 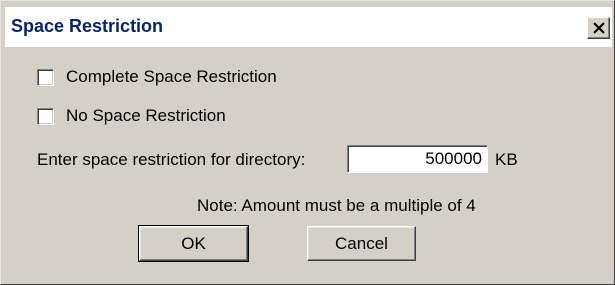 What do you see at coordinates (336, 205) in the screenshot?
I see `note-text: Note: Amount must be a multiple of 4` at bounding box center [336, 205].